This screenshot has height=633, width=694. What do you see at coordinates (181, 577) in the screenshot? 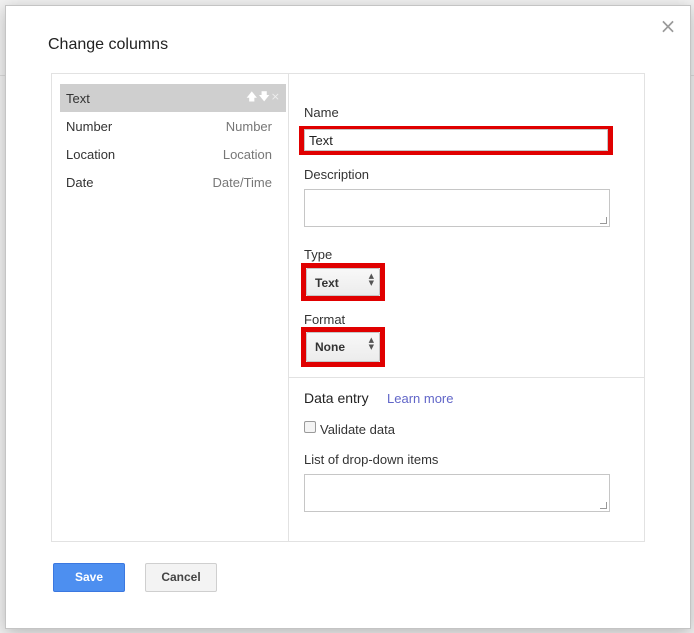
I see `cancel-button: Cancel` at bounding box center [181, 577].